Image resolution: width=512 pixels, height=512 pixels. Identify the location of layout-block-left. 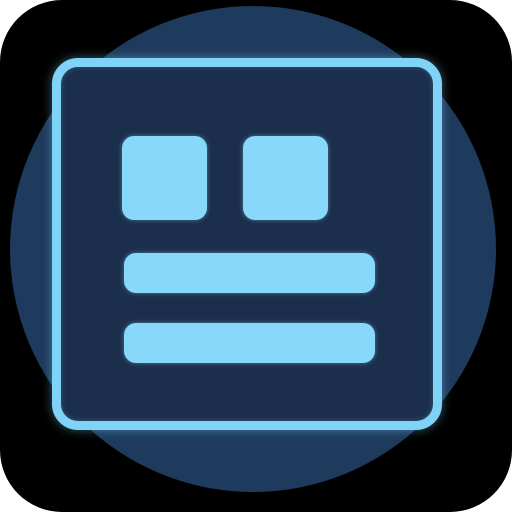
(164, 178).